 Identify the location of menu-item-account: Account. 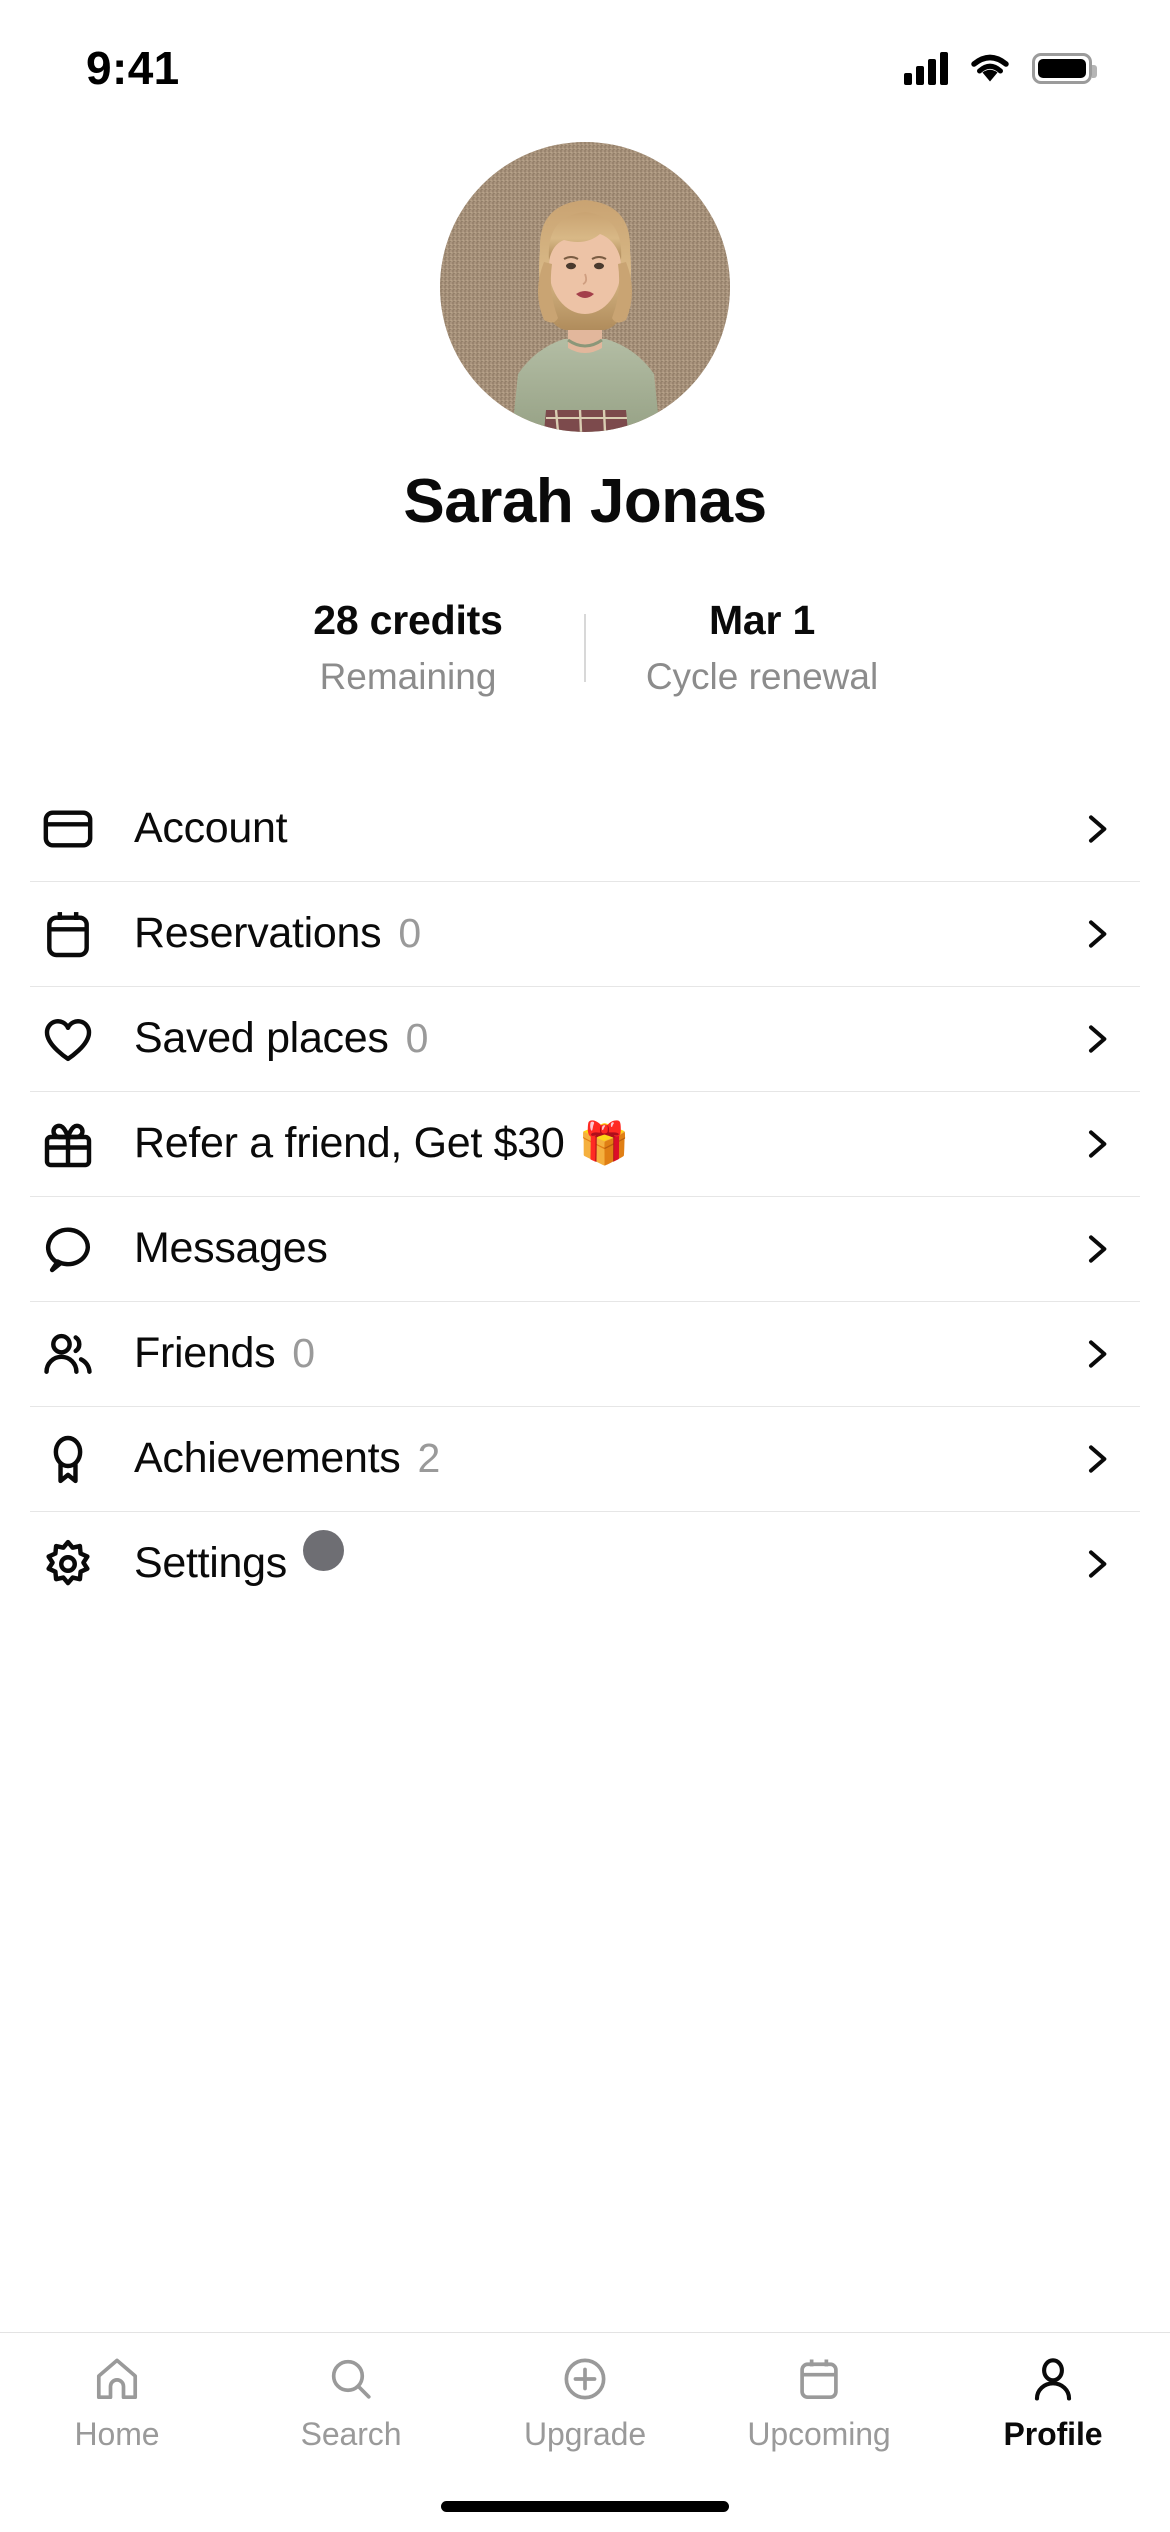
(585, 828).